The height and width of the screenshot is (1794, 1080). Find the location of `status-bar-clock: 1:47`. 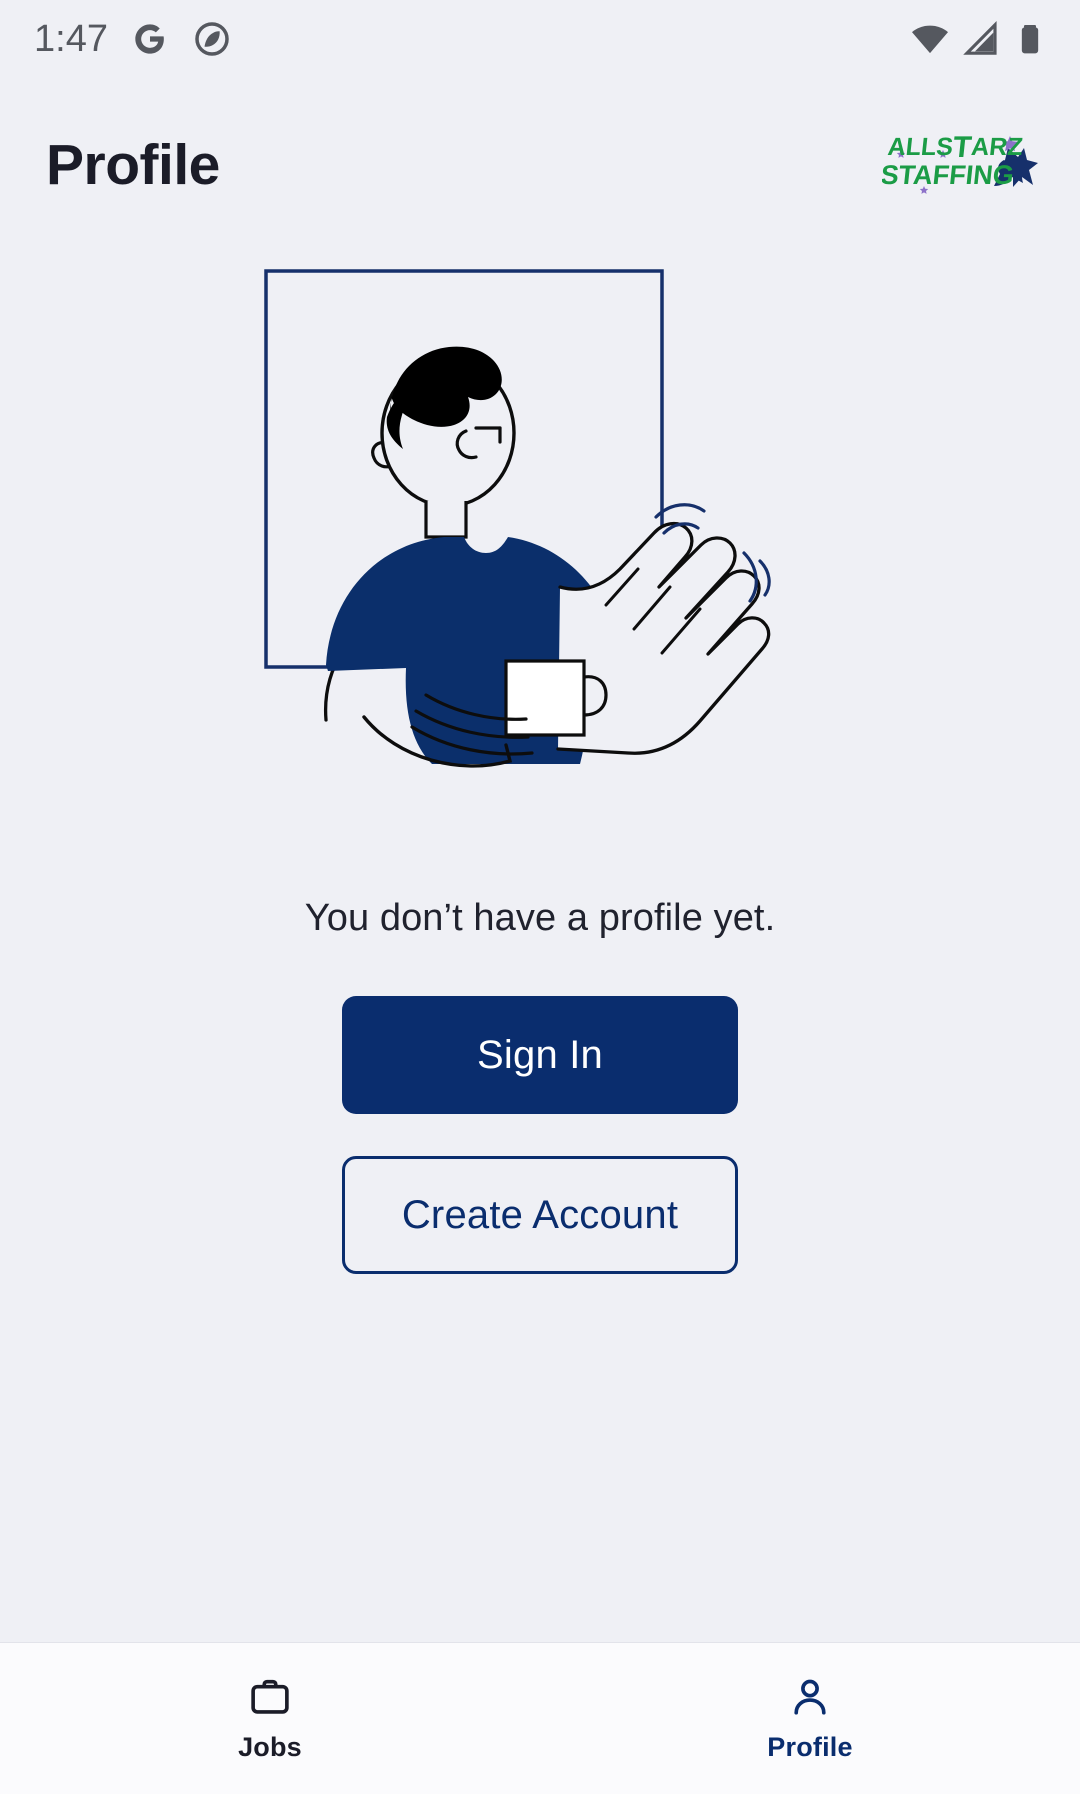

status-bar-clock: 1:47 is located at coordinates (71, 38).